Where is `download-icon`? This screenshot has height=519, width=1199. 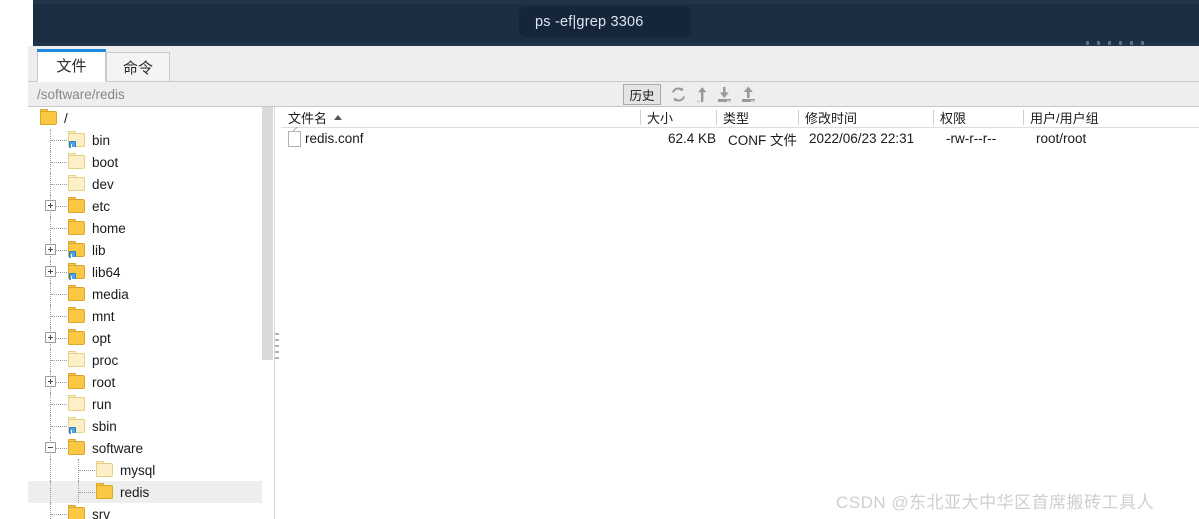 download-icon is located at coordinates (724, 94).